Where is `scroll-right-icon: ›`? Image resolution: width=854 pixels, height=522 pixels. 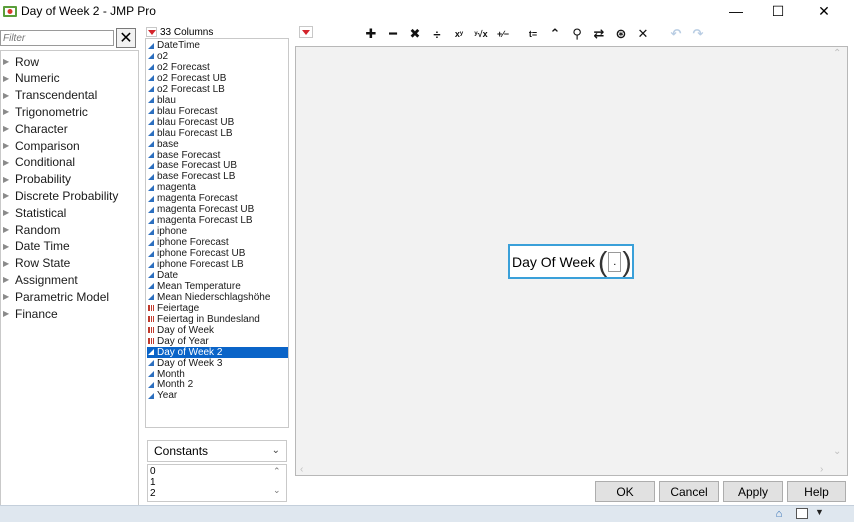
scroll-right-icon: › is located at coordinates (821, 469).